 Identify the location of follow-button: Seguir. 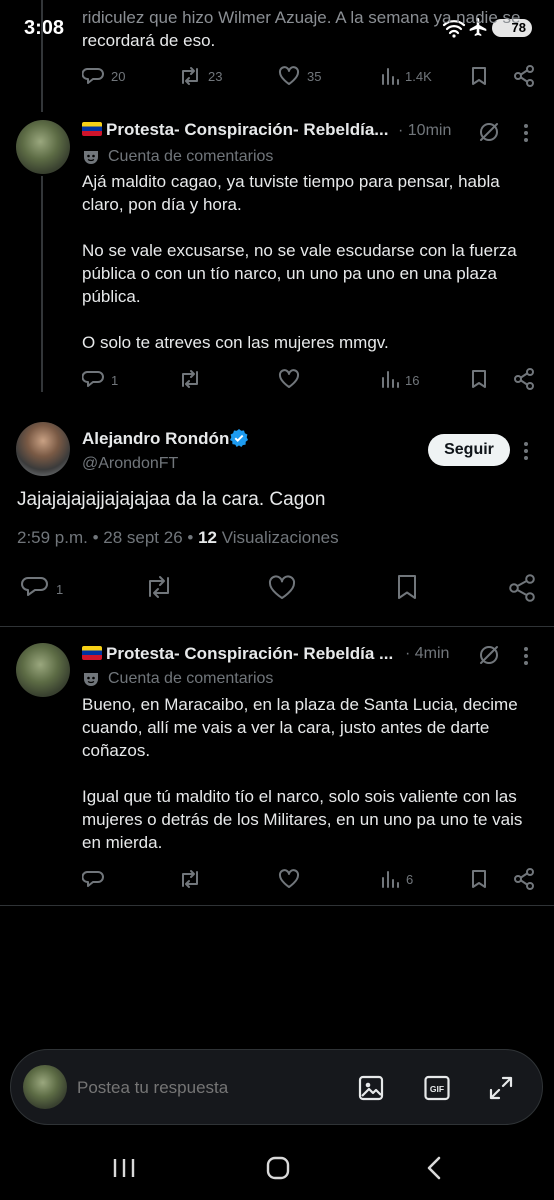
(469, 450).